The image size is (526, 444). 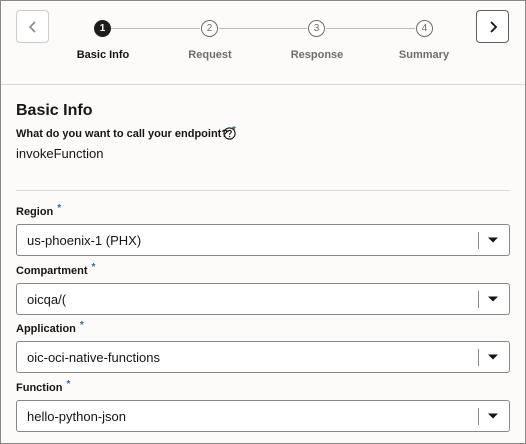 I want to click on function-select-value: hello-python-json, so click(x=77, y=416).